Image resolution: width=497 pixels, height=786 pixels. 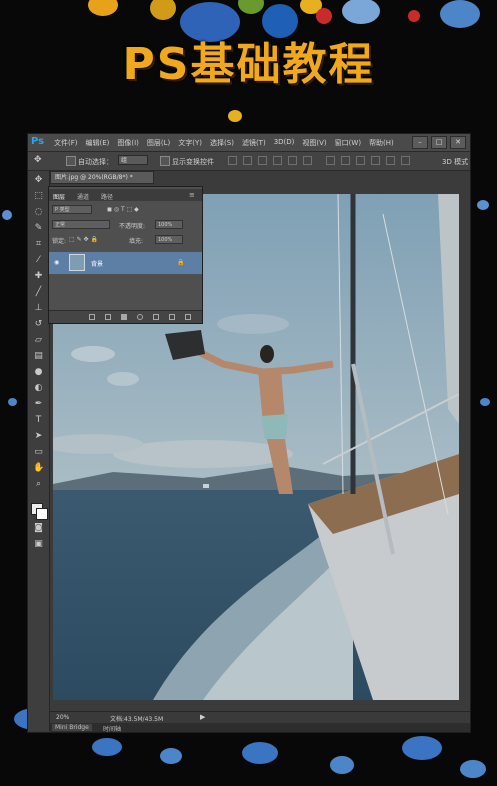 I want to click on align-vcenter-icon, so click(x=247, y=160).